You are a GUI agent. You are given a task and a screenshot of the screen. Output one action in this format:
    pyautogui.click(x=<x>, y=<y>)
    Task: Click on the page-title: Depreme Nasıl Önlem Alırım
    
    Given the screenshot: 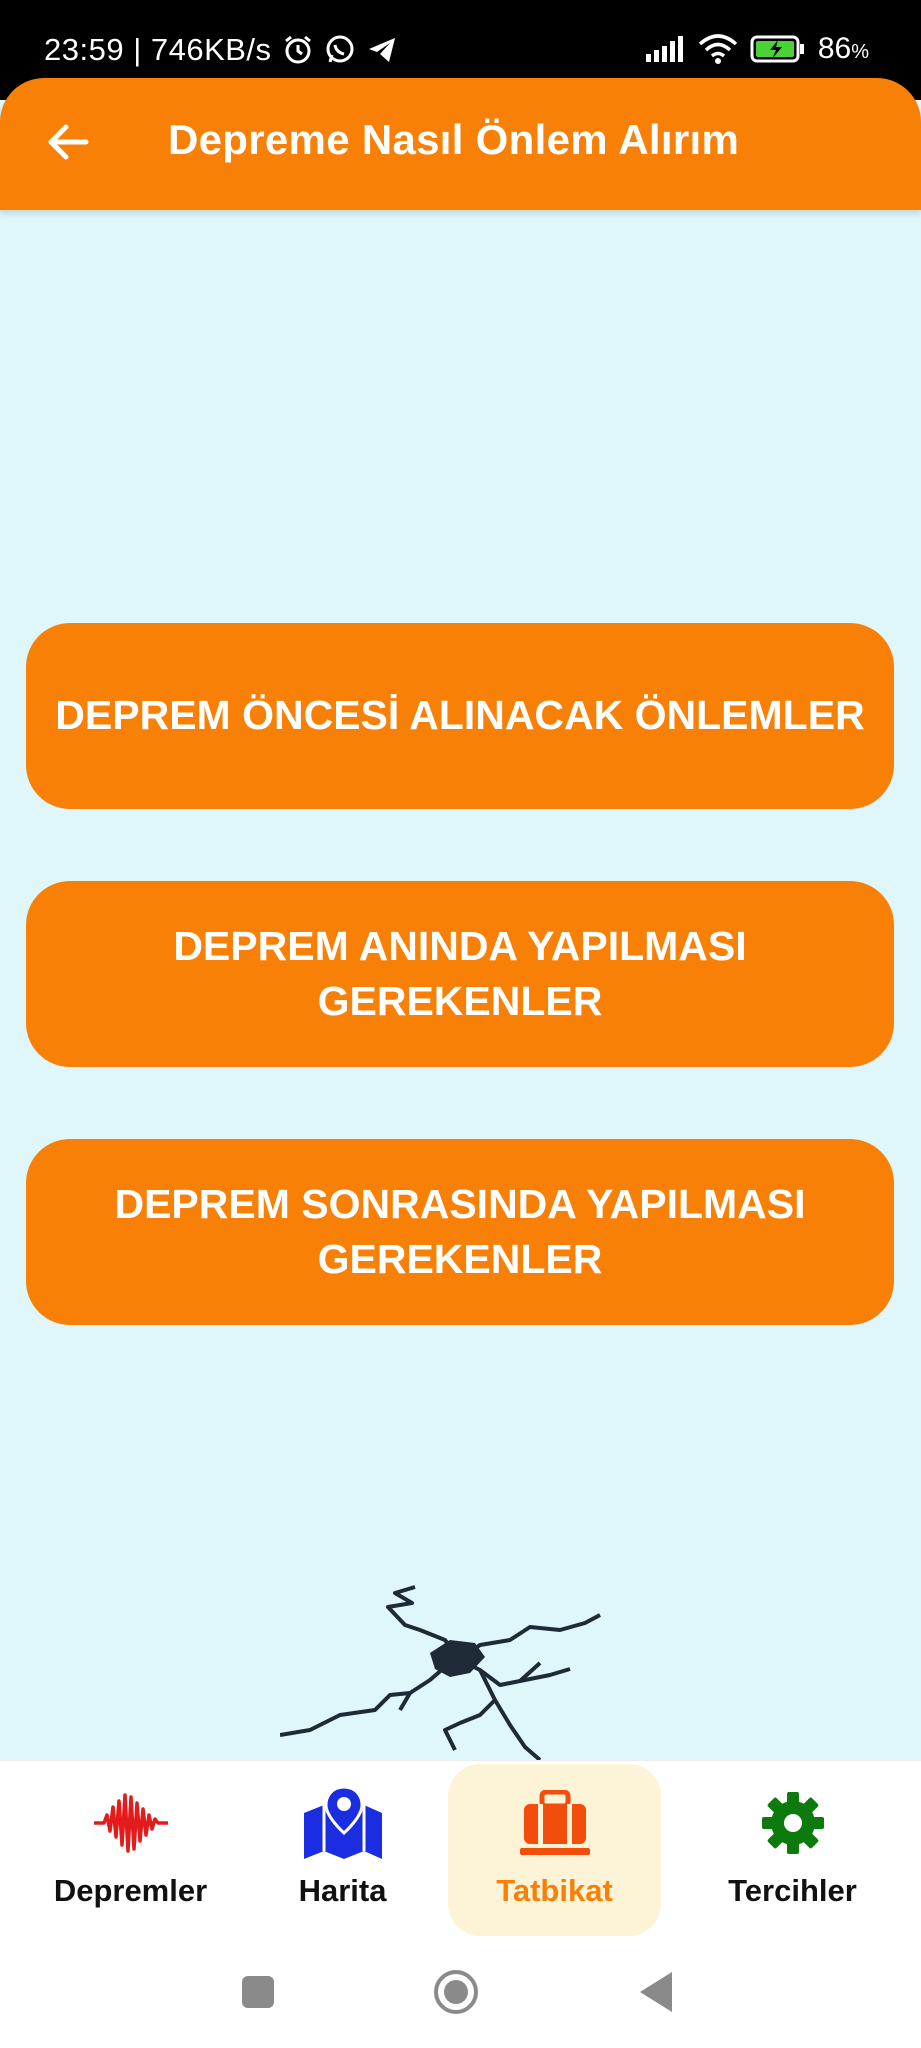 What is the action you would take?
    pyautogui.click(x=454, y=139)
    